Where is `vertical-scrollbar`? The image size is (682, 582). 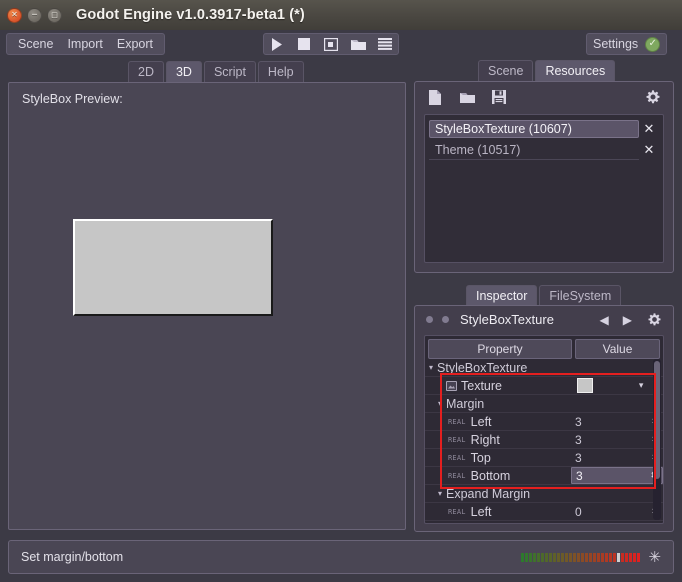 vertical-scrollbar is located at coordinates (657, 439).